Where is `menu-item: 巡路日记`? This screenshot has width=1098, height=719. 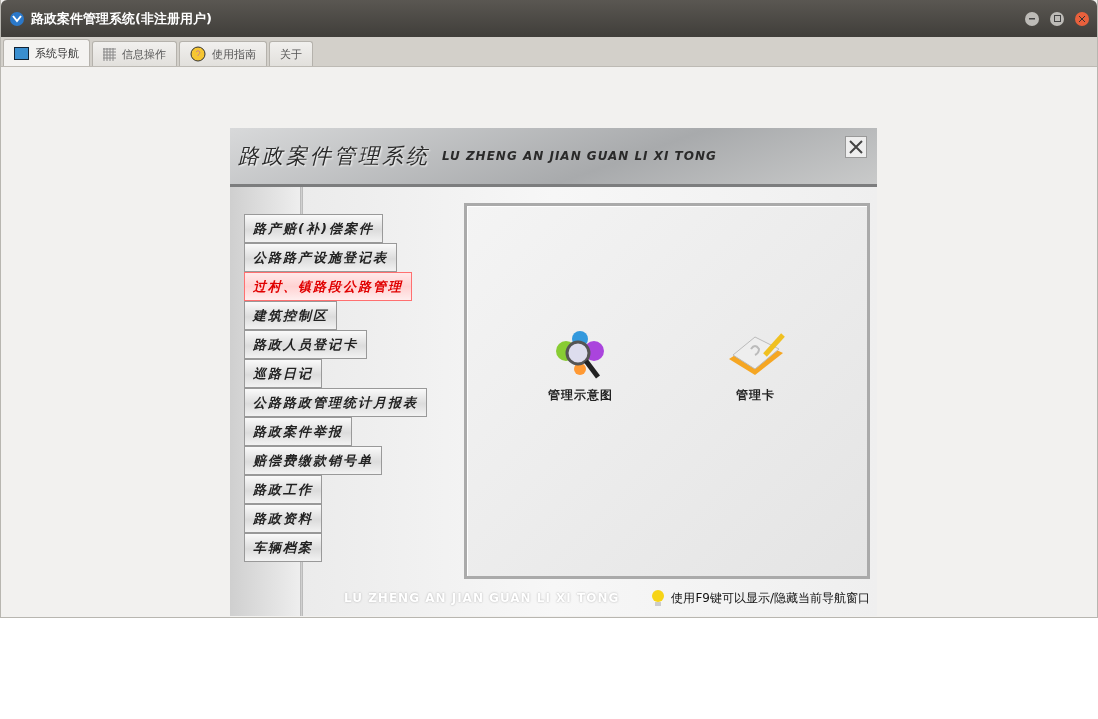 menu-item: 巡路日记 is located at coordinates (283, 373).